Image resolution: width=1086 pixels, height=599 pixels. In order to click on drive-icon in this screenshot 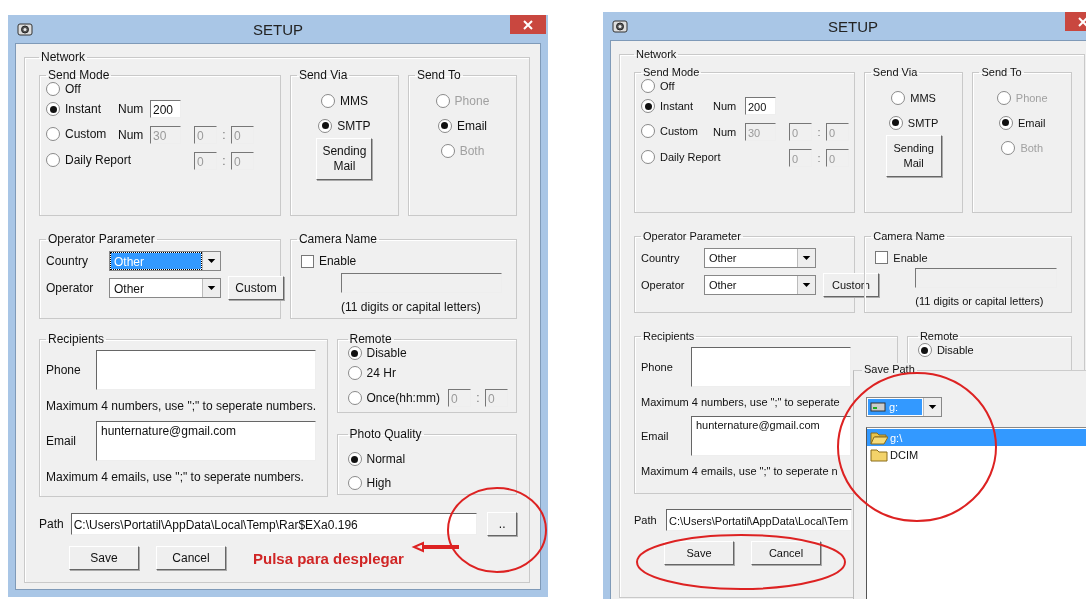, I will do `click(878, 407)`.